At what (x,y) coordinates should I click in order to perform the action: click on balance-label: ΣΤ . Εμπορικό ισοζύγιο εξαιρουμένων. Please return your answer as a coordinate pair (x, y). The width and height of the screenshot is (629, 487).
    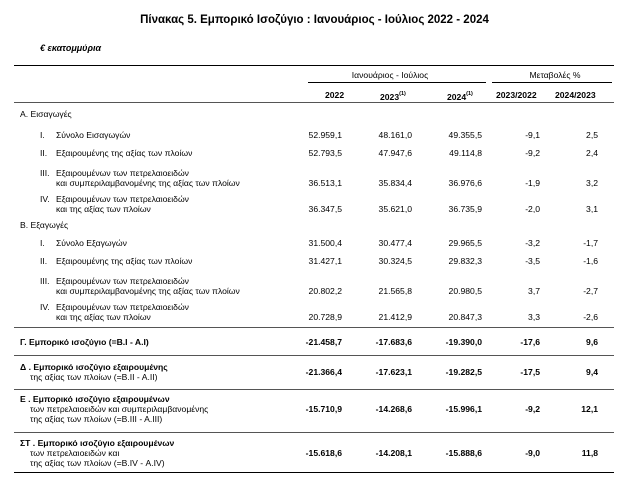
    Looking at the image, I should click on (97, 443).